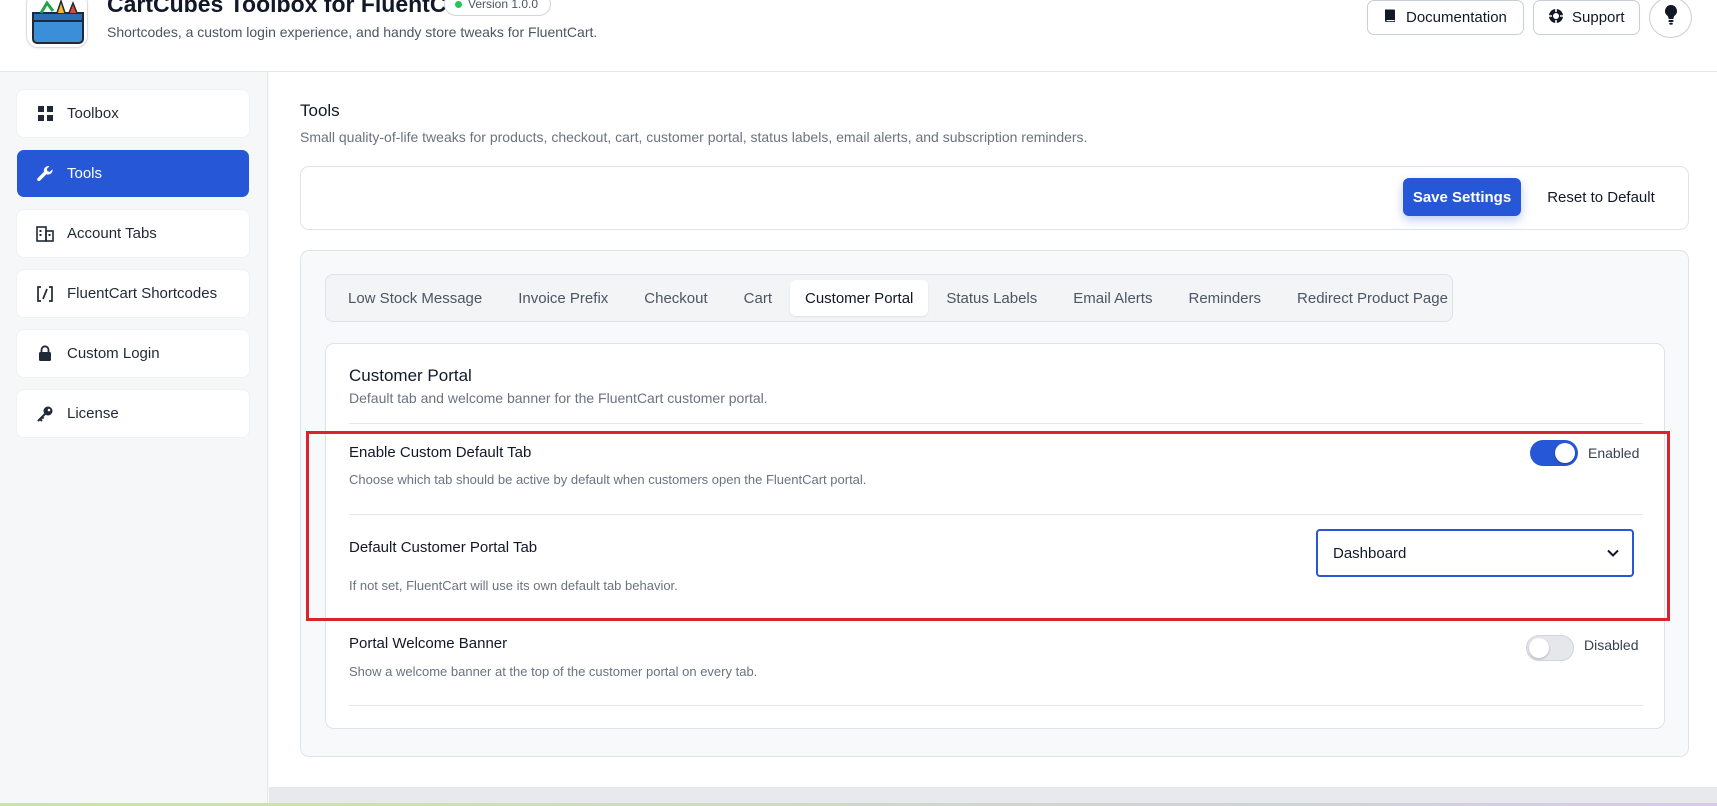 The height and width of the screenshot is (806, 1717). I want to click on support-label: Support, so click(1598, 17).